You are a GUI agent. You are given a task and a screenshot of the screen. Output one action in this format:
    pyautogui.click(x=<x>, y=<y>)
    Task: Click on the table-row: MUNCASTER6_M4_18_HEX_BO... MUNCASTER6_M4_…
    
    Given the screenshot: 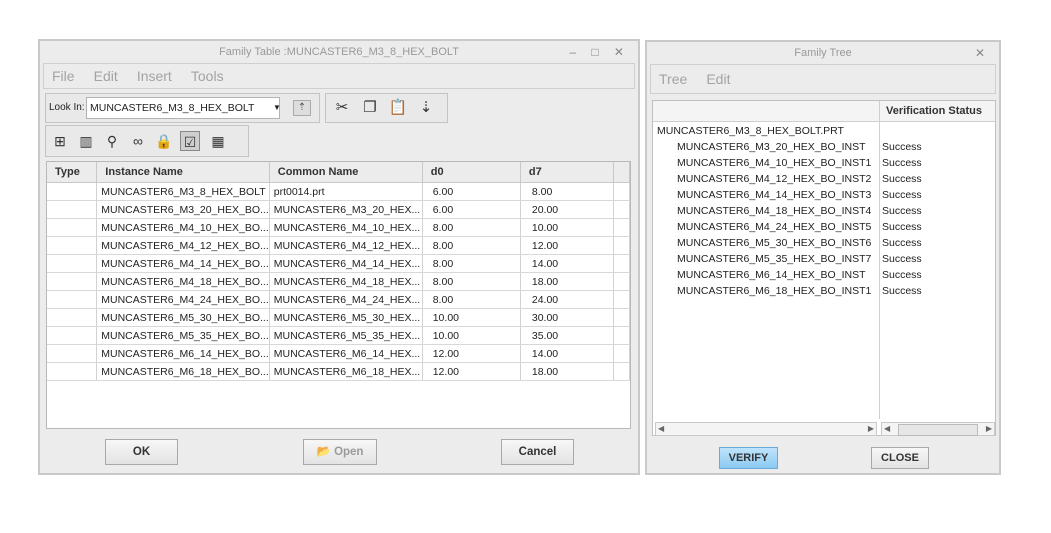 What is the action you would take?
    pyautogui.click(x=338, y=281)
    